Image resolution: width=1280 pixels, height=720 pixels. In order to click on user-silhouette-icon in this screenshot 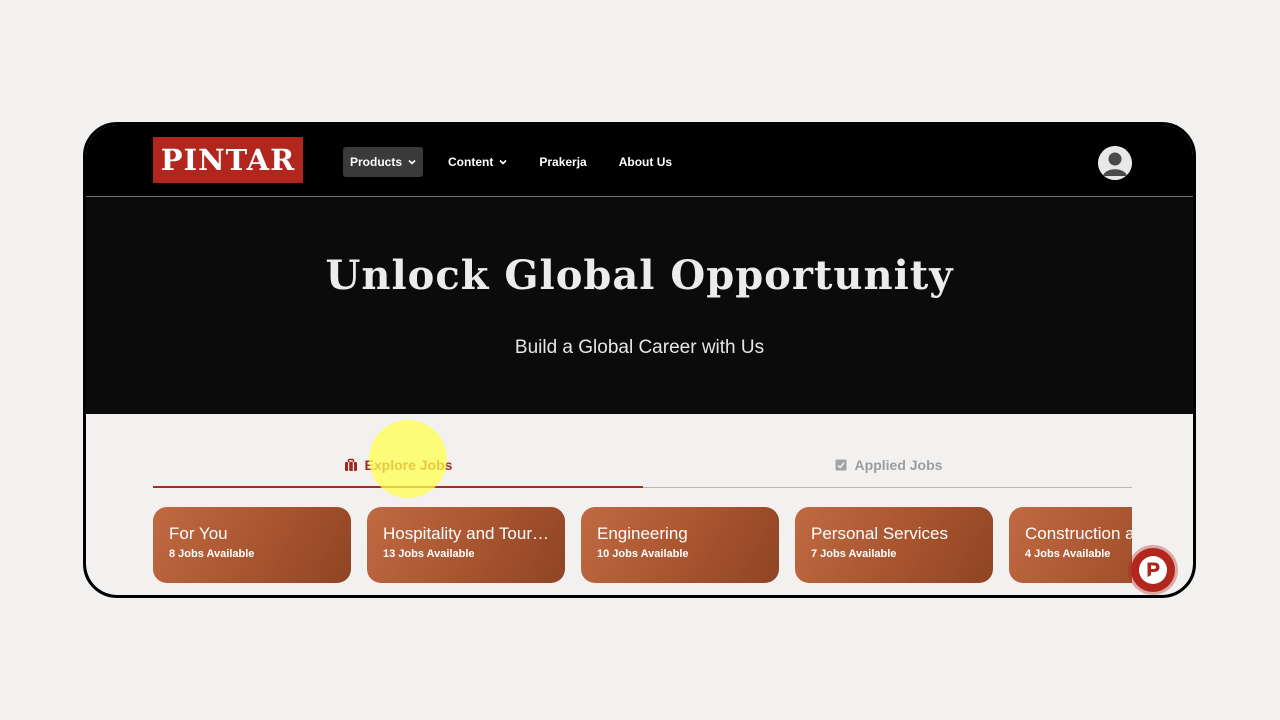, I will do `click(1115, 163)`.